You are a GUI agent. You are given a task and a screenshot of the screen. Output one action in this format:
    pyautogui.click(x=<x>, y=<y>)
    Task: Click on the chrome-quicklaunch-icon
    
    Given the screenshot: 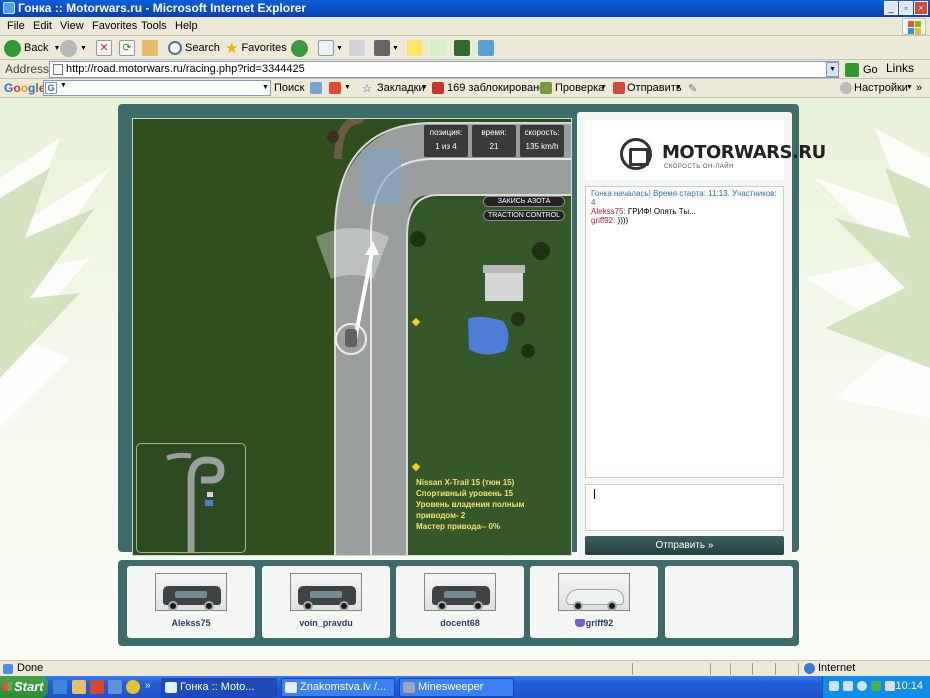 What is the action you would take?
    pyautogui.click(x=133, y=687)
    